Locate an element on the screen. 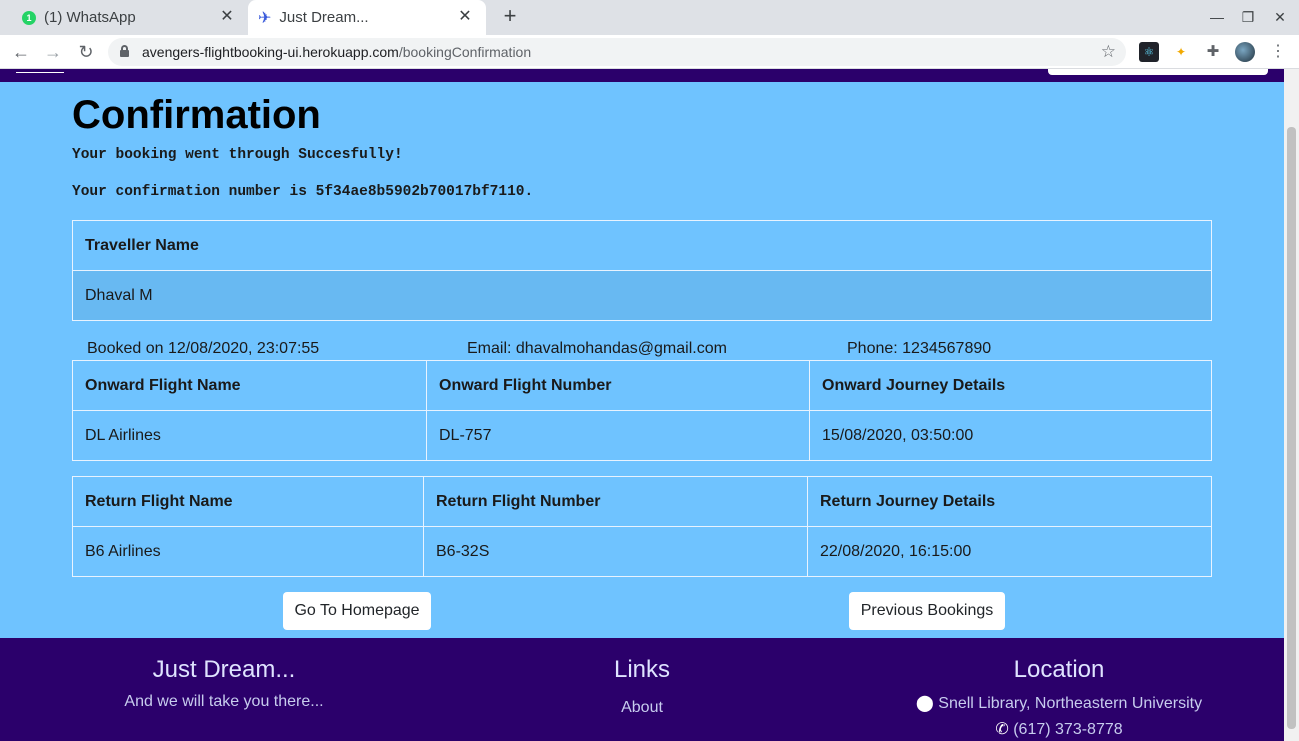 The width and height of the screenshot is (1299, 741). return-flight-number-header: Return Flight Number is located at coordinates (615, 501).